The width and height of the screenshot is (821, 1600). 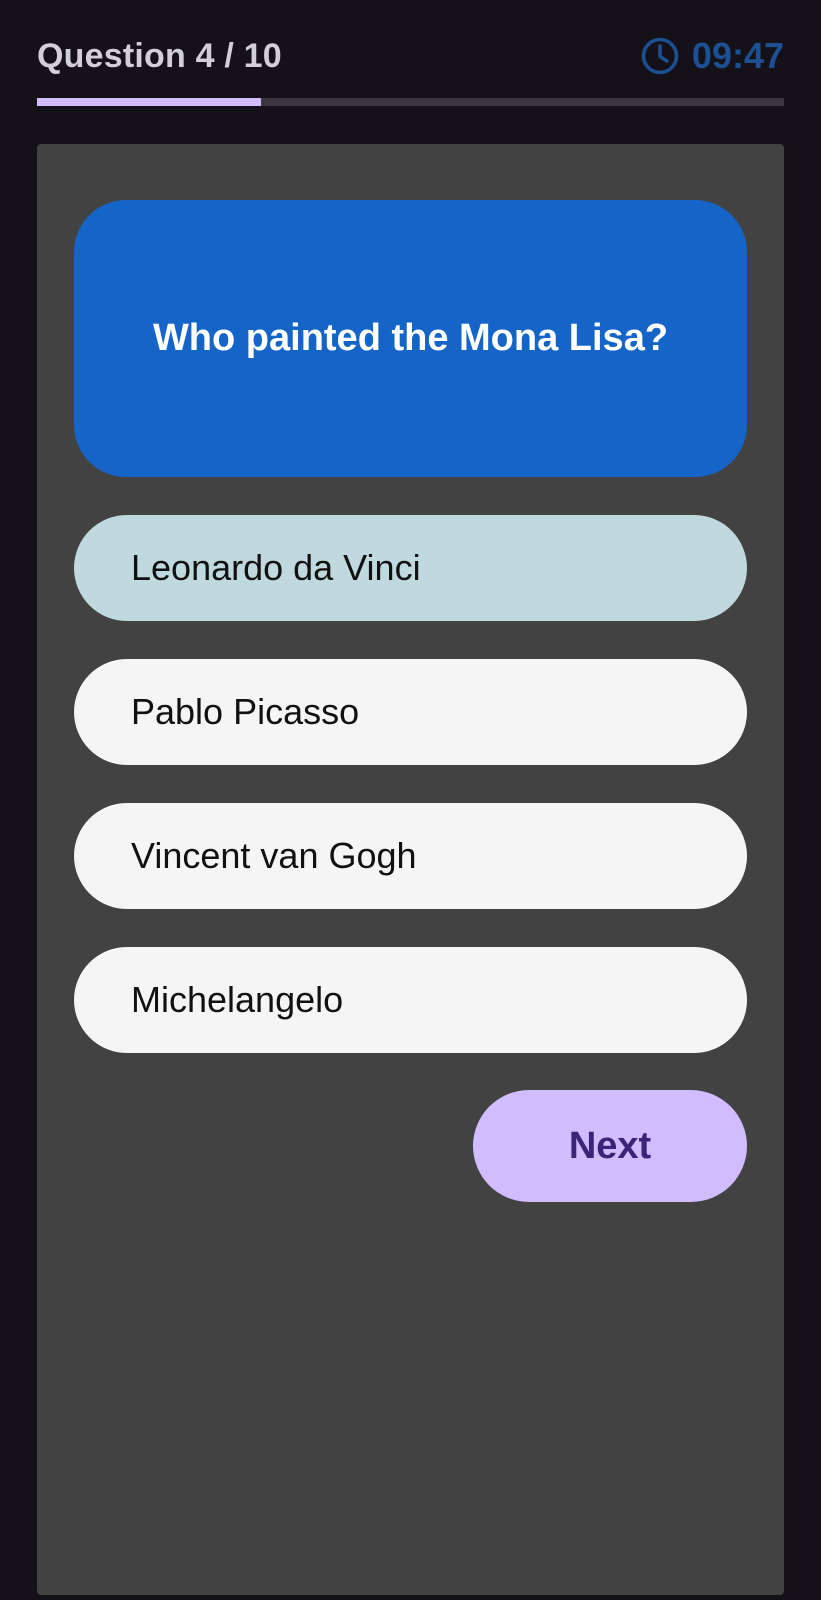 I want to click on answer-option-label: Michelangelo, so click(x=237, y=999).